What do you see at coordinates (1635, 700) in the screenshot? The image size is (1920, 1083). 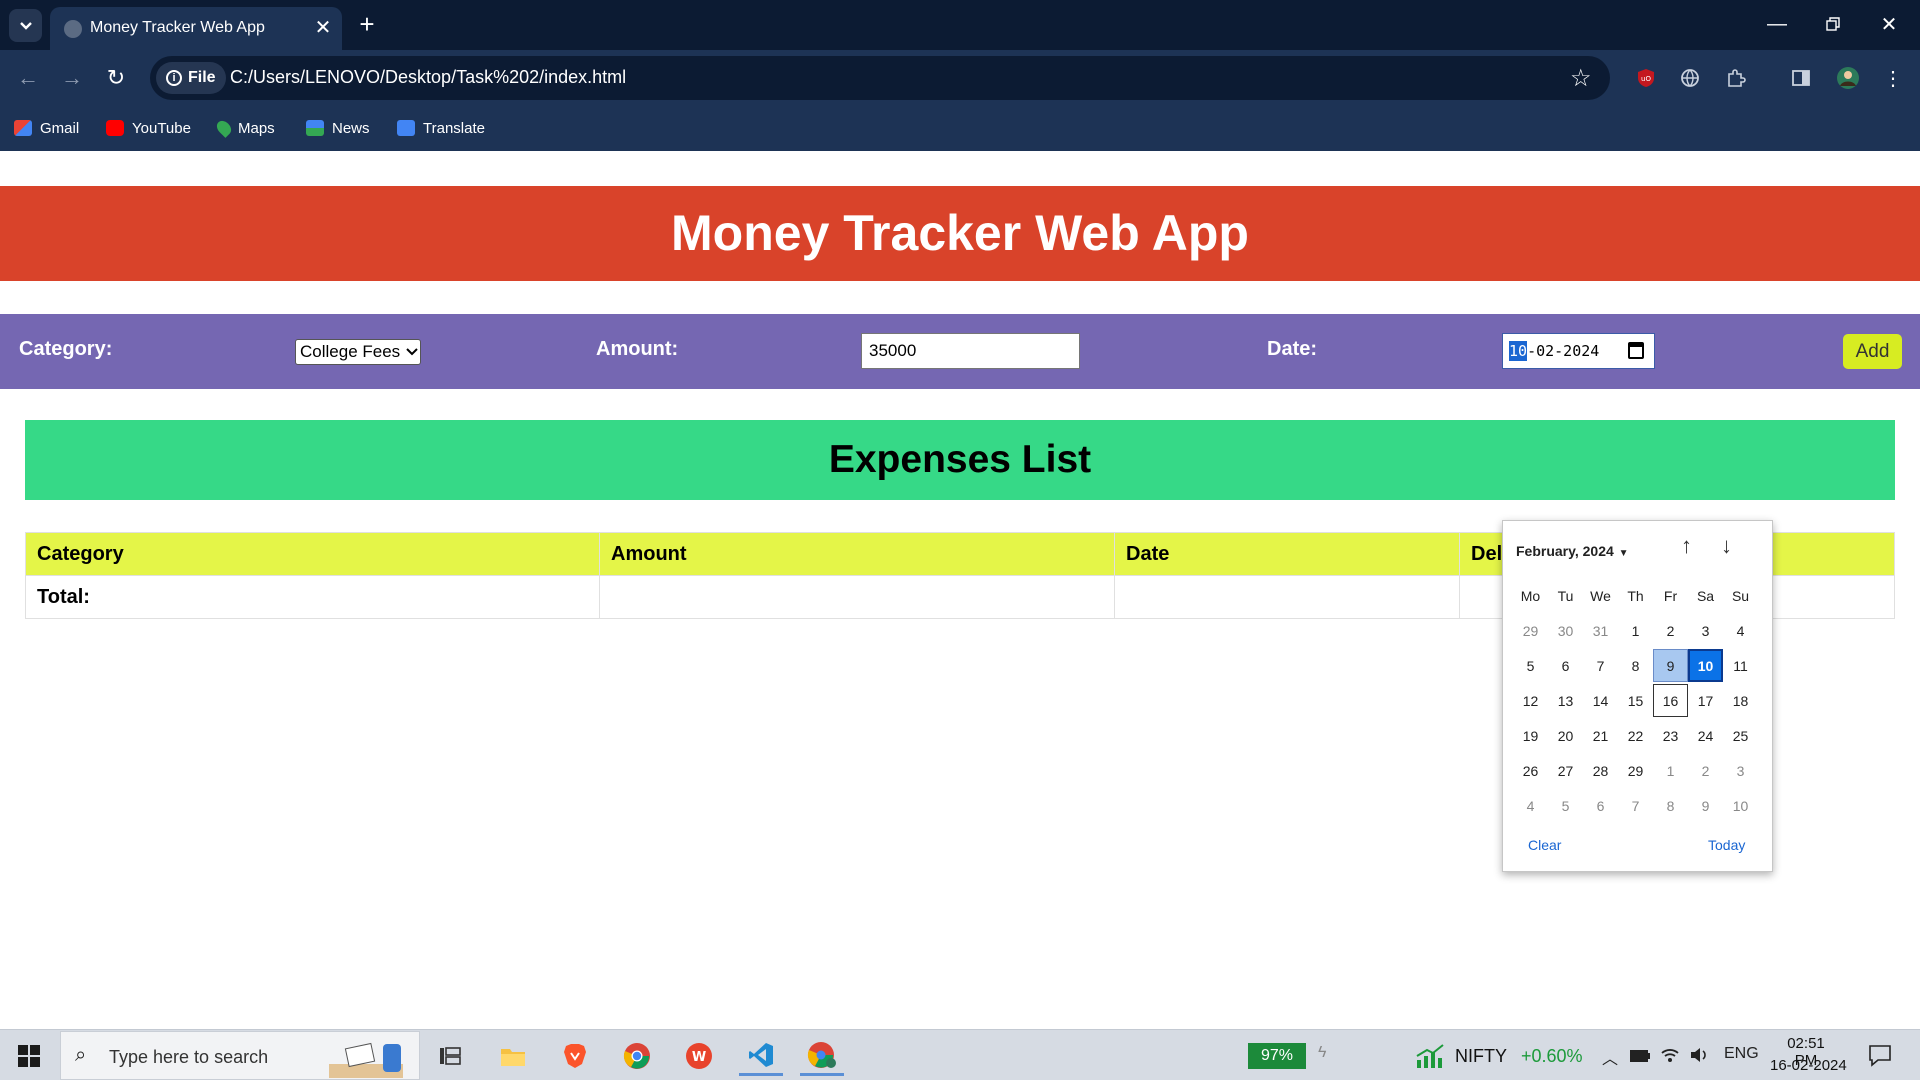 I see `calendar-day: 15` at bounding box center [1635, 700].